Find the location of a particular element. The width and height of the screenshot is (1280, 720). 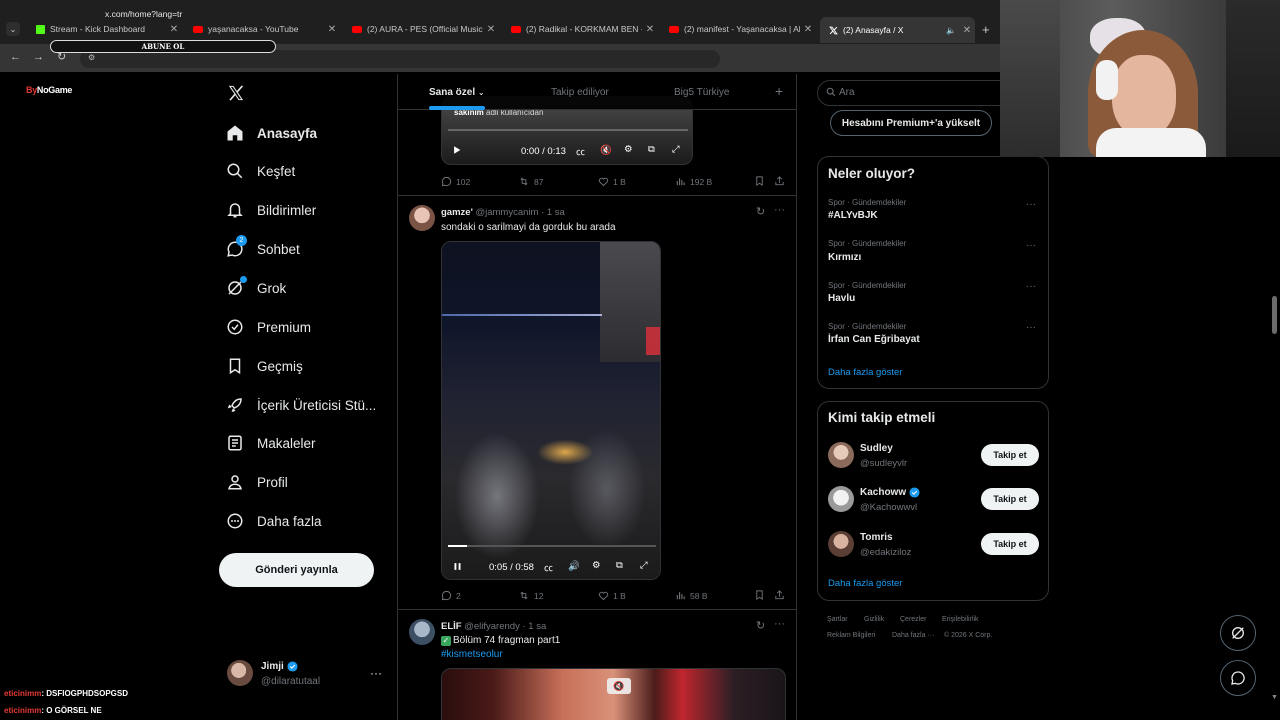

browser-tab-kick: Stream - Kick Dashboard ✕ is located at coordinates (104, 29).